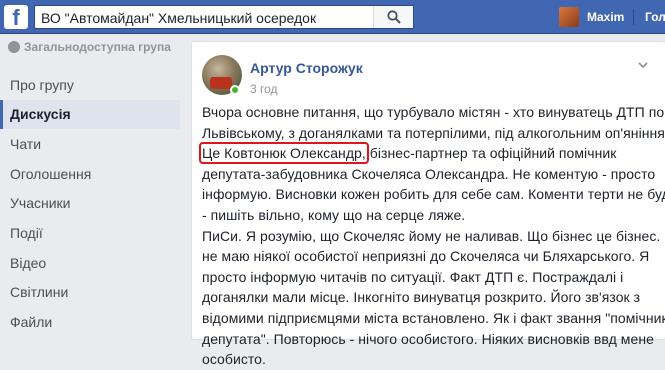 This screenshot has width=665, height=370. I want to click on post-author-link: Артур Сторожук, so click(306, 68).